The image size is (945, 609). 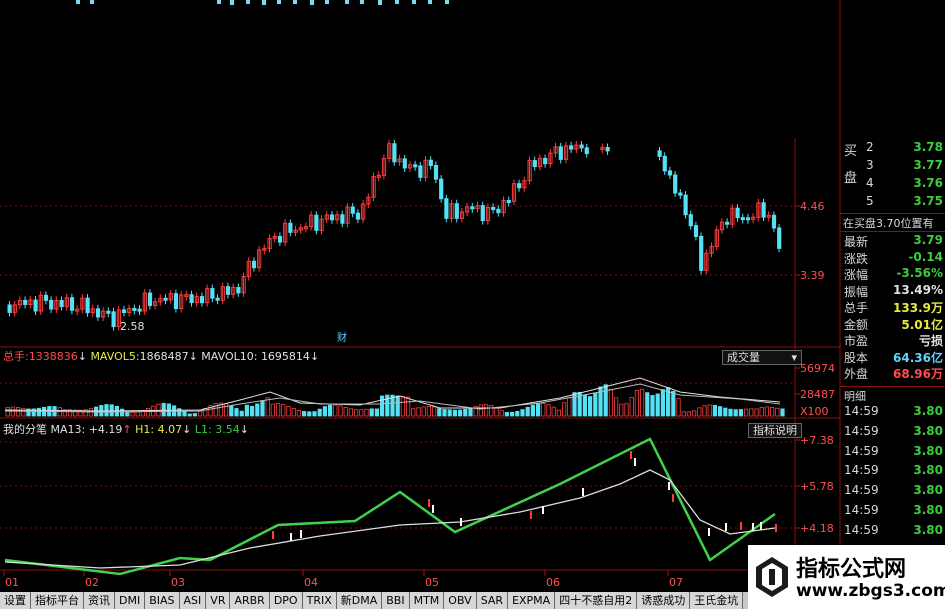 I want to click on indicator-tab: 设置, so click(x=15, y=600).